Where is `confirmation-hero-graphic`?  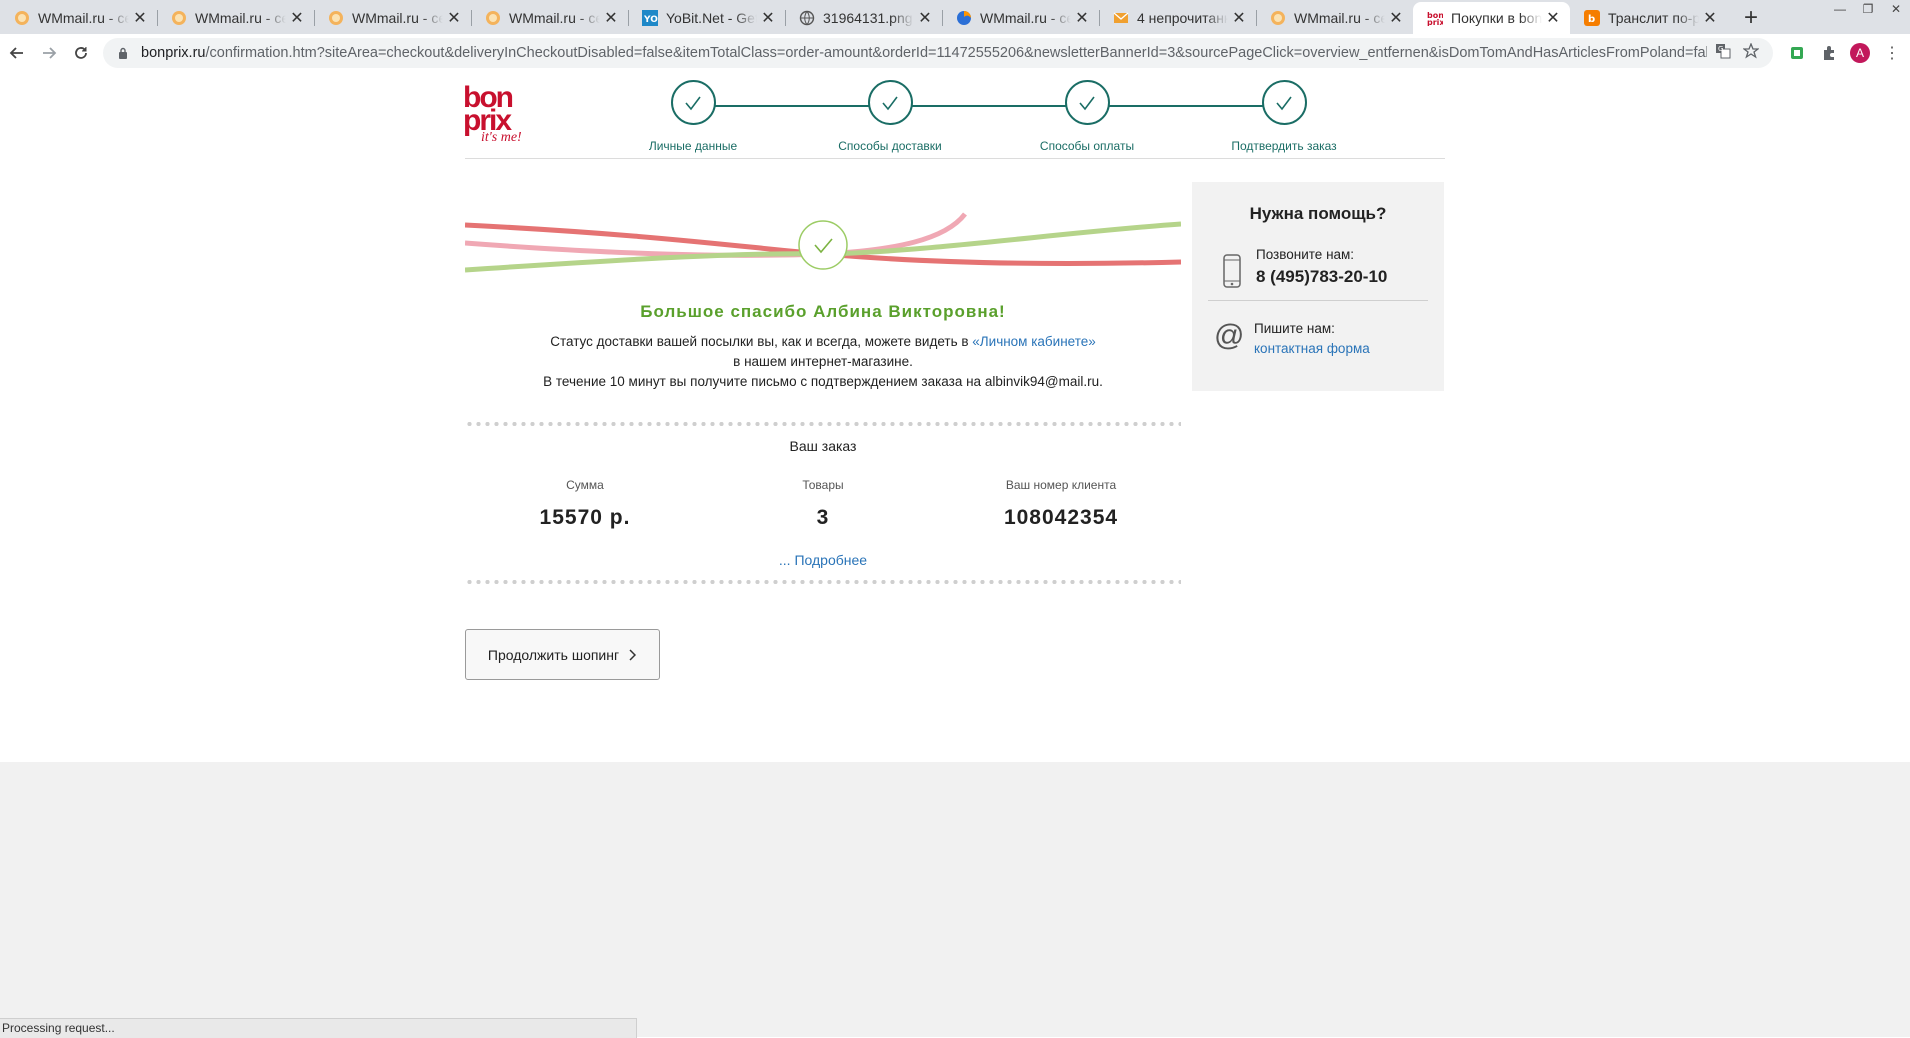
confirmation-hero-graphic is located at coordinates (823, 242).